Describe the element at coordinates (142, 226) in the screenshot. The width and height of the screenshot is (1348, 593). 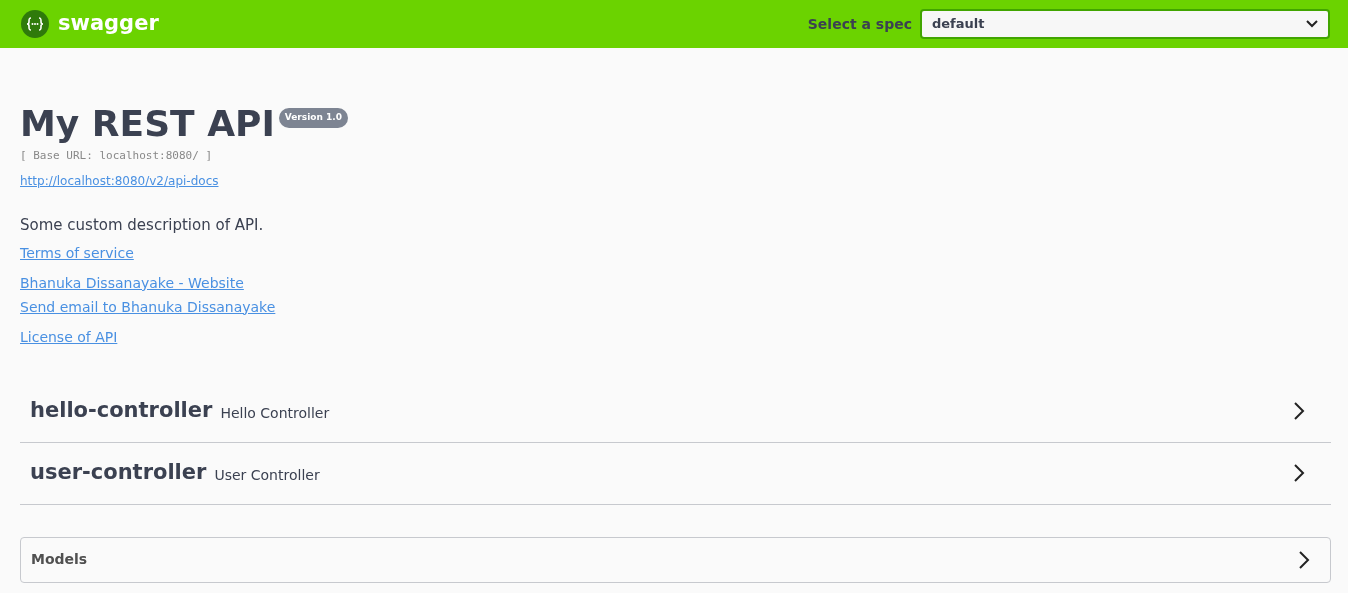
I see `api-description: Some custom description of API.` at that location.